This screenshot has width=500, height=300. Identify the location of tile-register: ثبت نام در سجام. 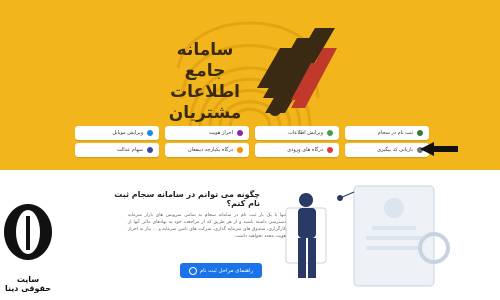
(387, 133).